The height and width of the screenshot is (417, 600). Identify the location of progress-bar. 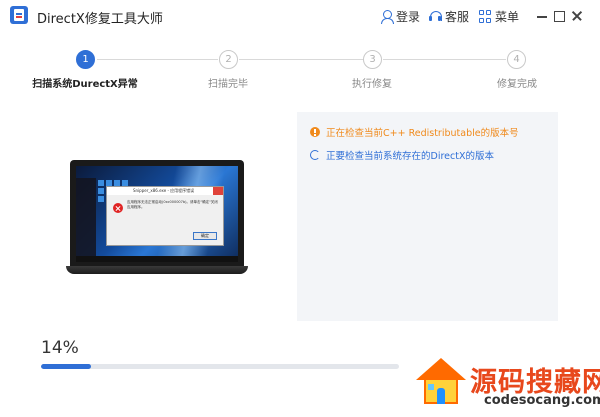
(220, 366).